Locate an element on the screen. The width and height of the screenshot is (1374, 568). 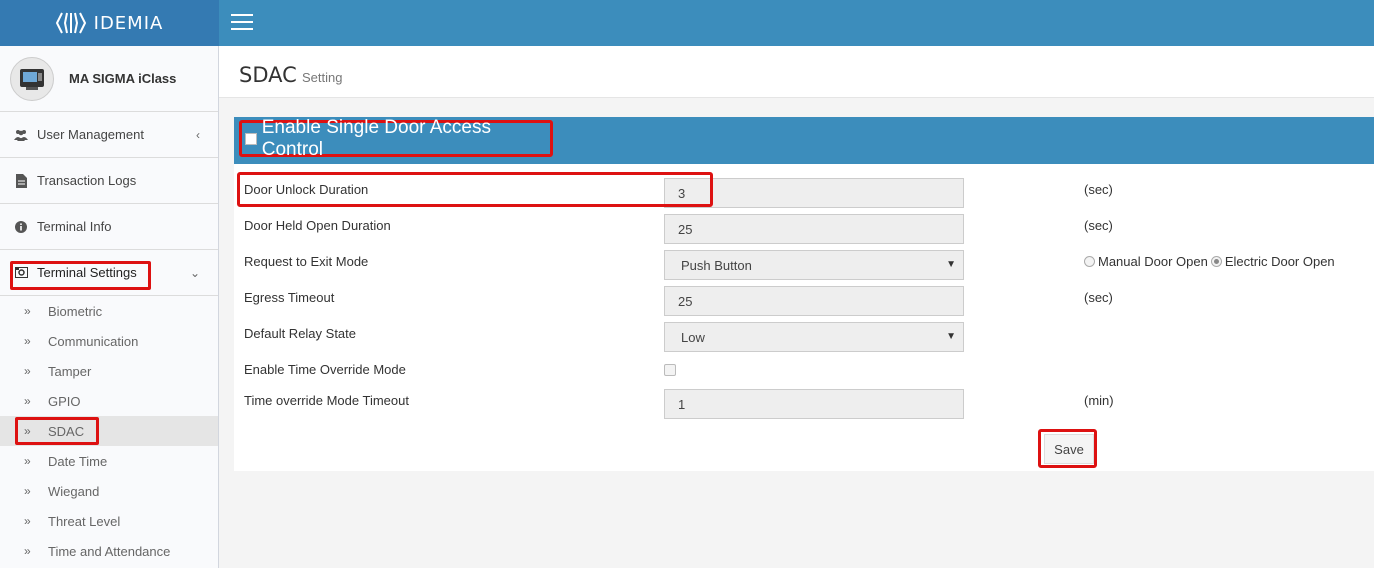
egress-timeout-input: 25 is located at coordinates (814, 301).